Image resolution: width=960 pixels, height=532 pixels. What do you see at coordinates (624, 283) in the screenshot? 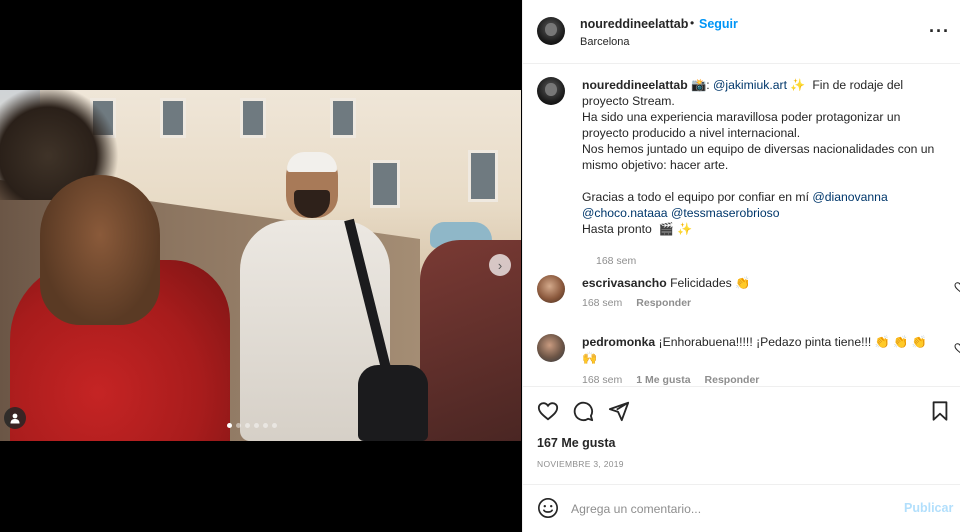
I see `commenter-username: escrivasancho` at bounding box center [624, 283].